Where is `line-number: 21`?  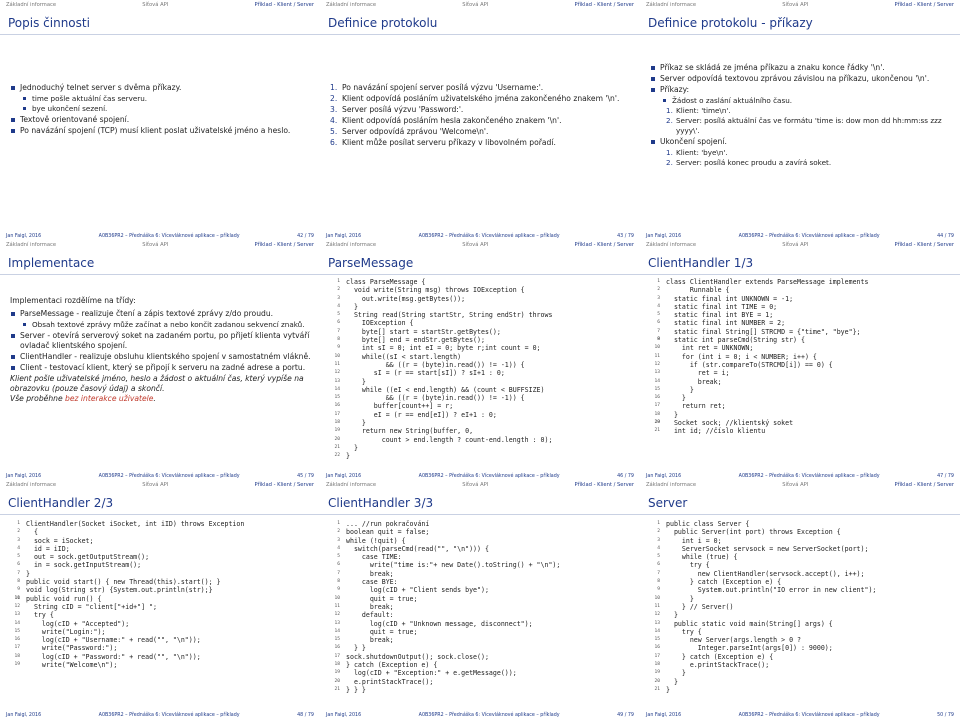
line-number: 21 is located at coordinates (657, 689).